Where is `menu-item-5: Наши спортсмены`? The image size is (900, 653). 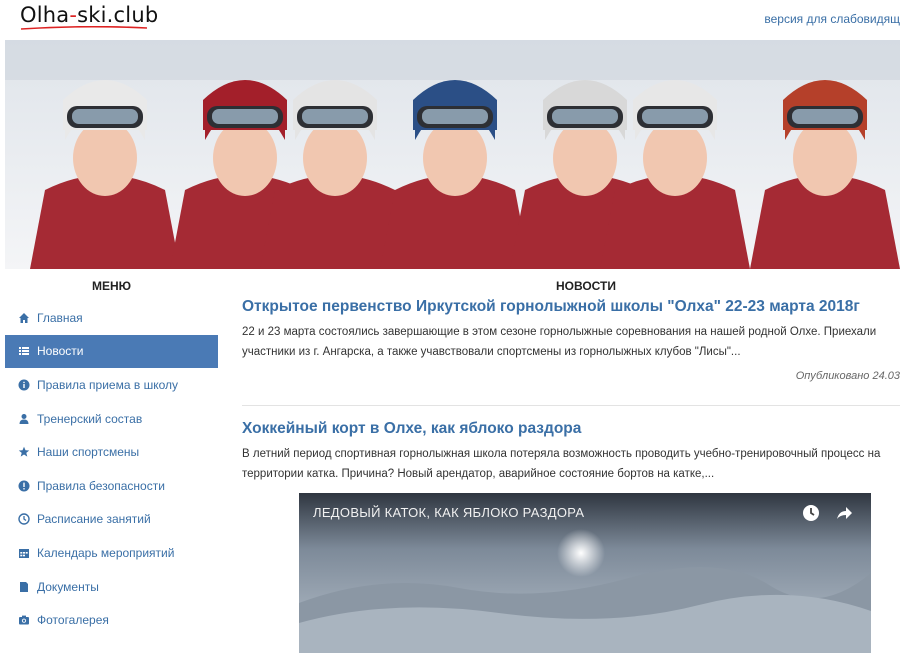 menu-item-5: Наши спортсмены is located at coordinates (111, 452).